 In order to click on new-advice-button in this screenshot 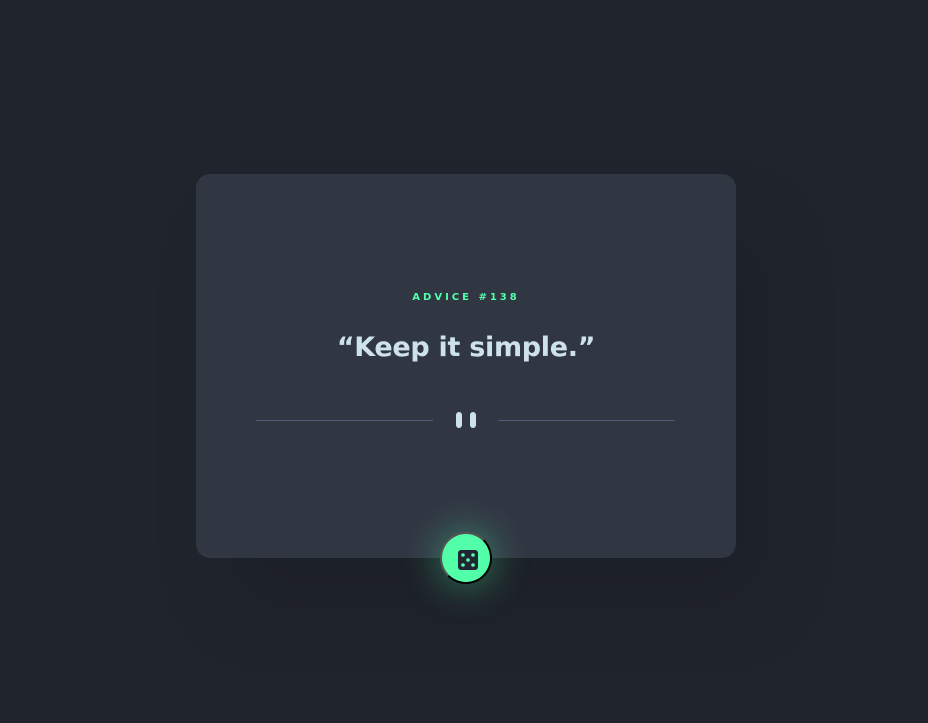, I will do `click(466, 558)`.